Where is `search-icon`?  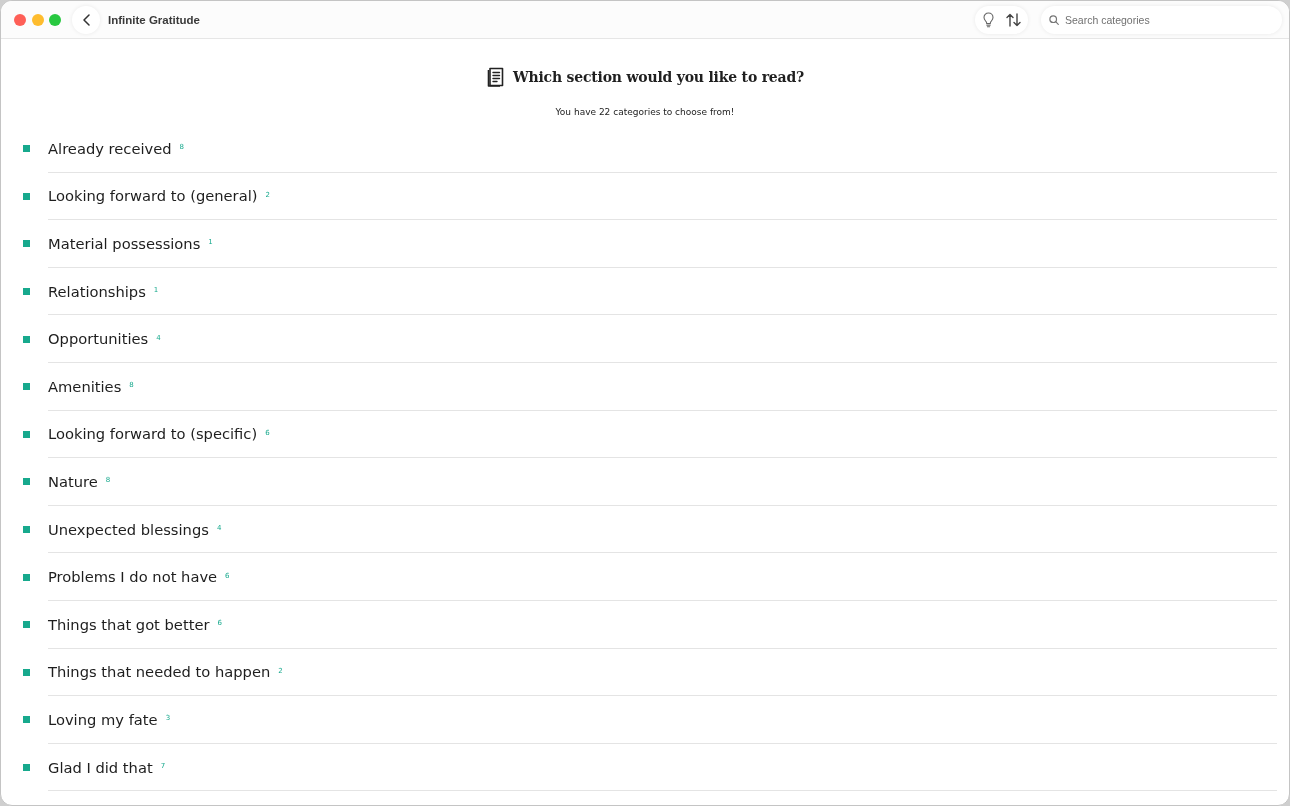
search-icon is located at coordinates (1054, 19).